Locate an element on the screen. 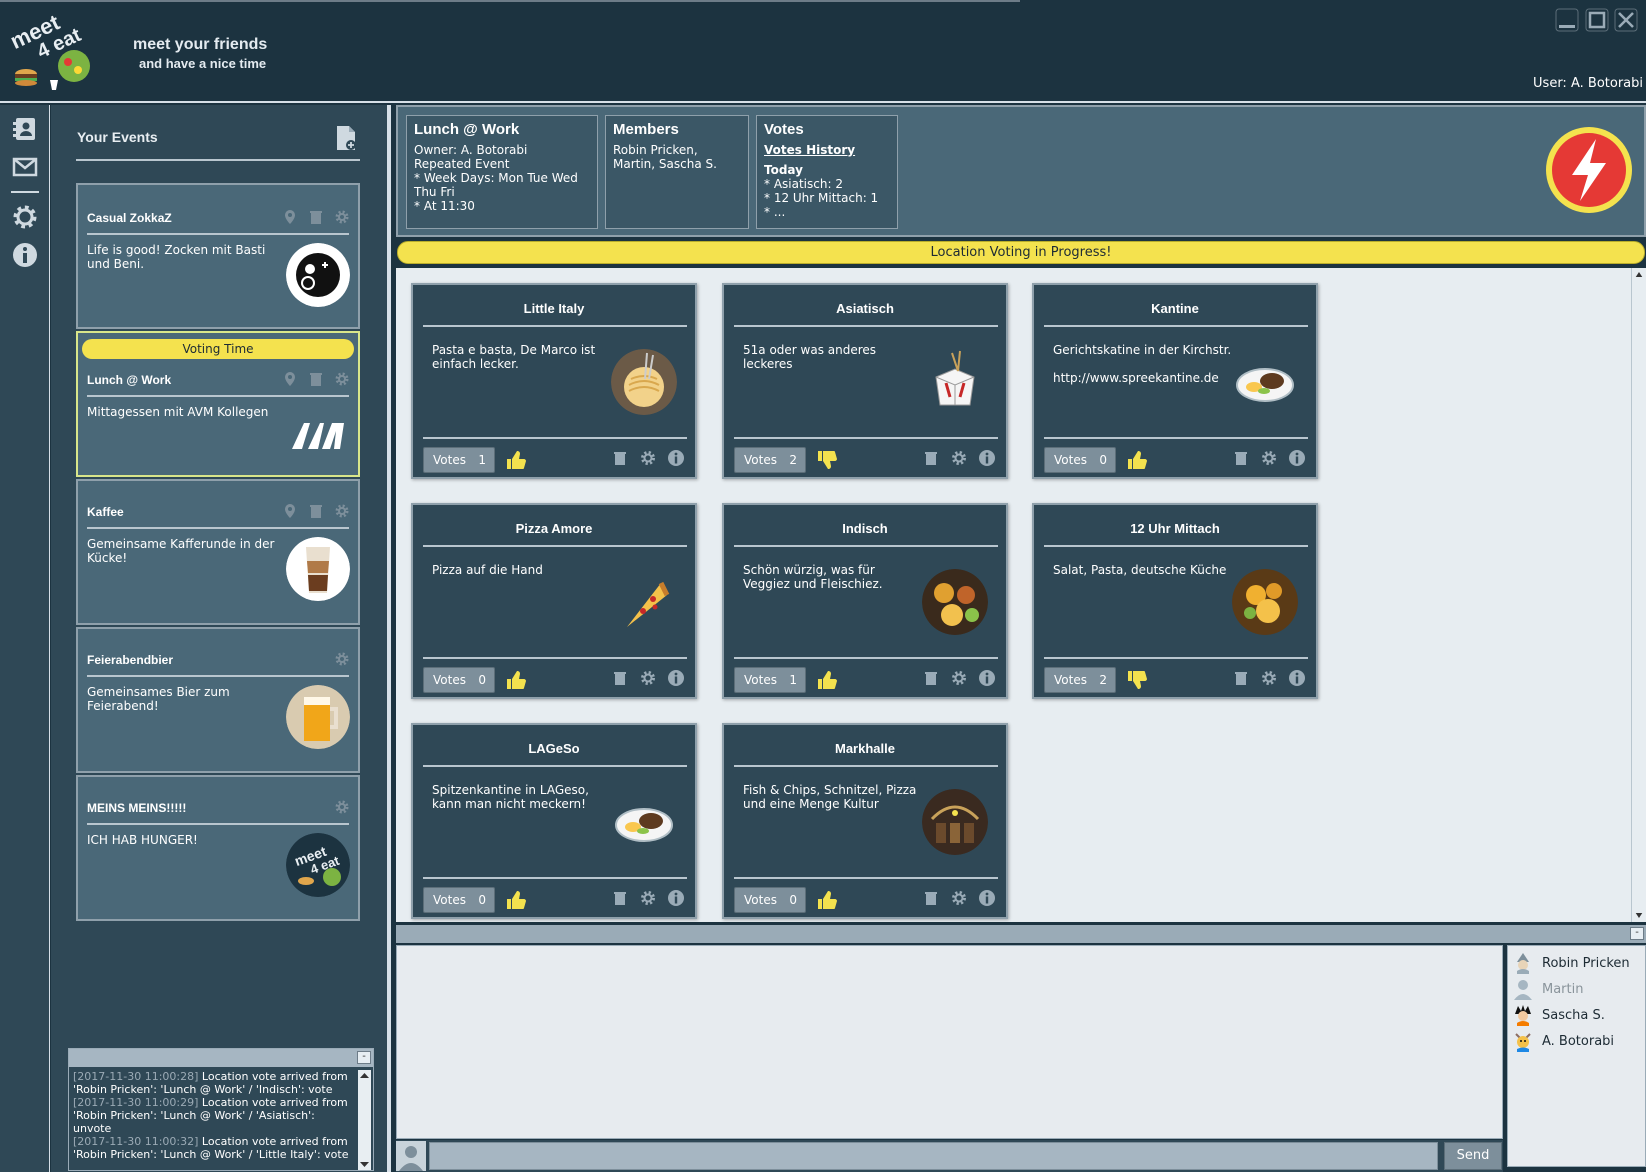 The image size is (1646, 1172). maximize-window-icon is located at coordinates (1597, 20).